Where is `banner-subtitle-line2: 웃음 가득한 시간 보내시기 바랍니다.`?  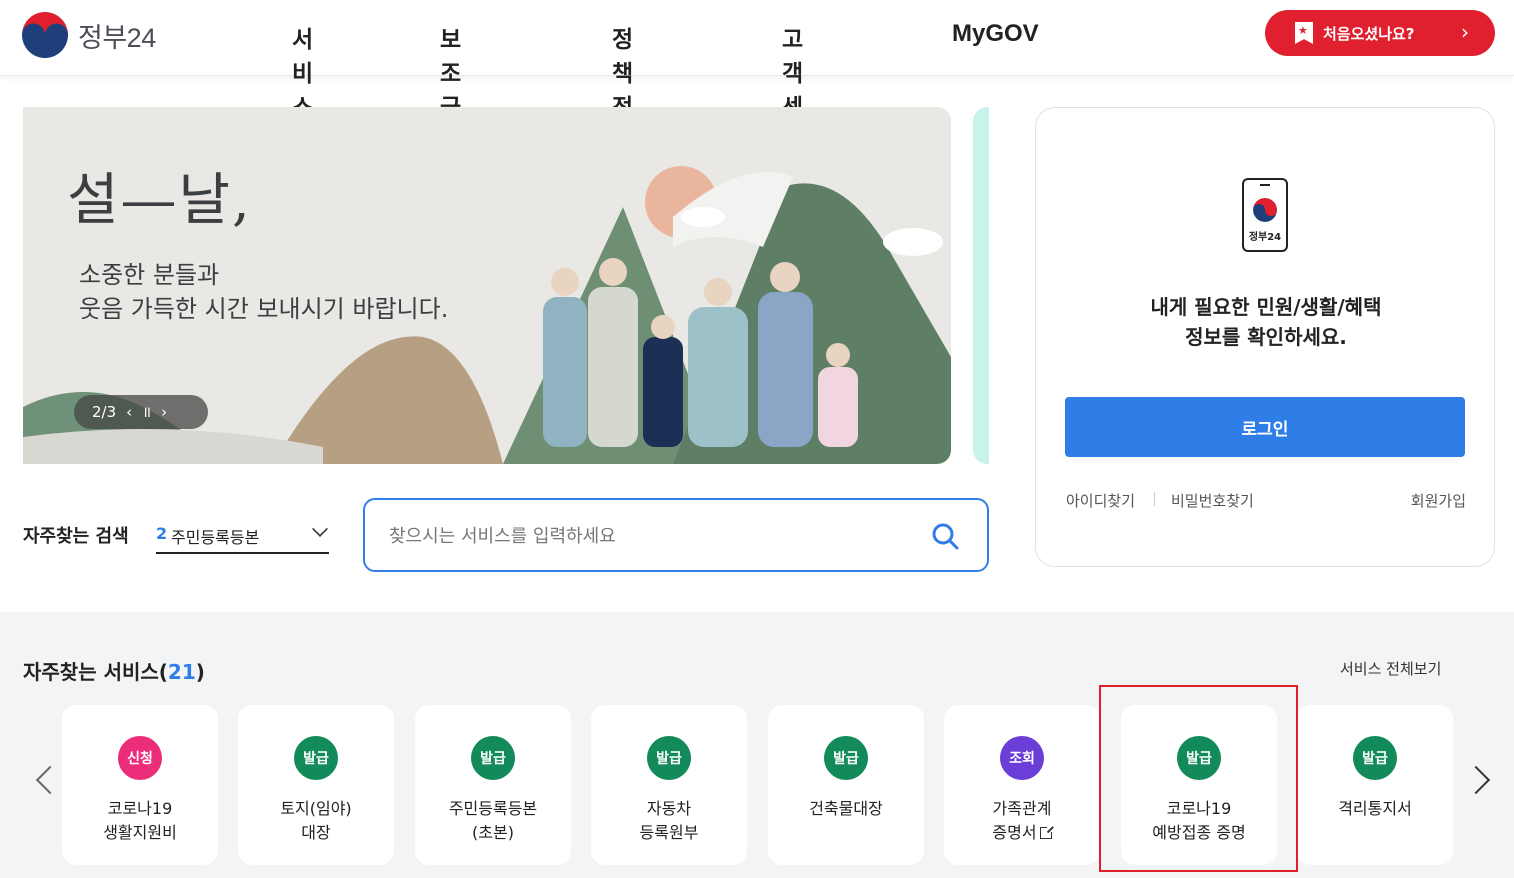 banner-subtitle-line2: 웃음 가득한 시간 보내시기 바랍니다. is located at coordinates (264, 309).